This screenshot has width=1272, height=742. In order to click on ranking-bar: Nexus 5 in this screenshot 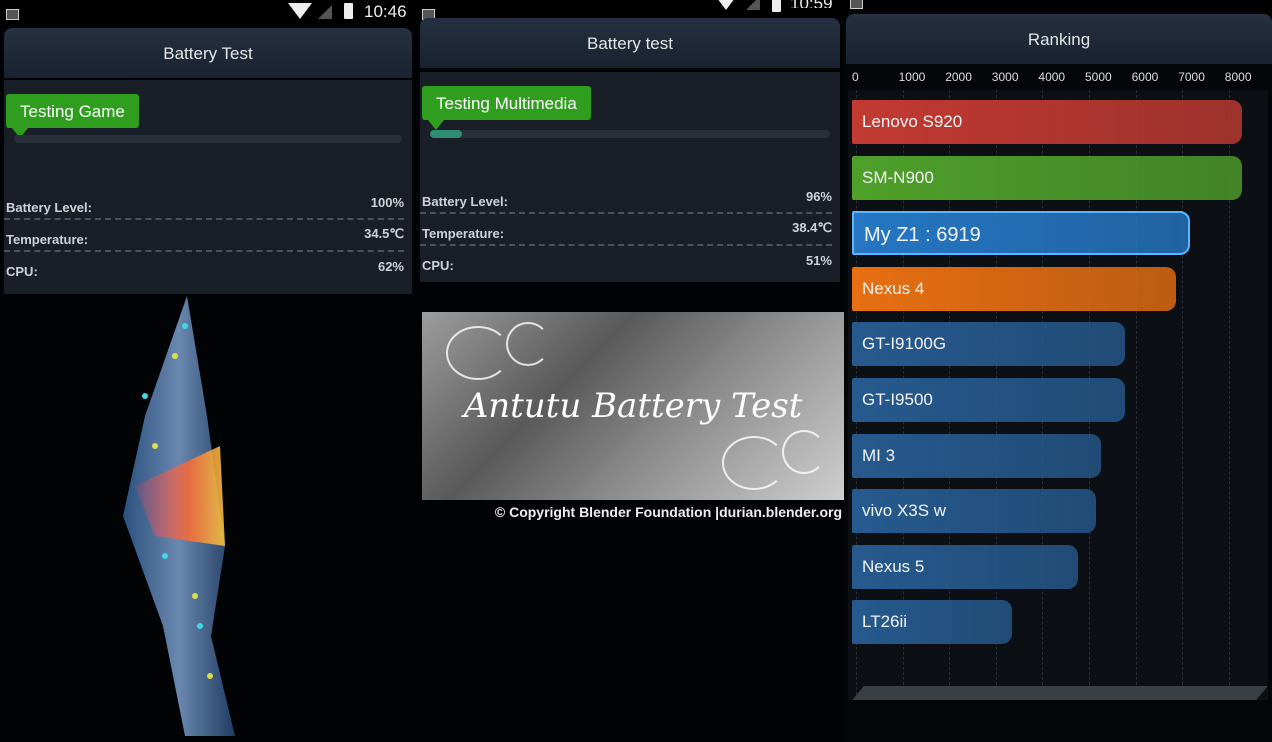, I will do `click(965, 566)`.